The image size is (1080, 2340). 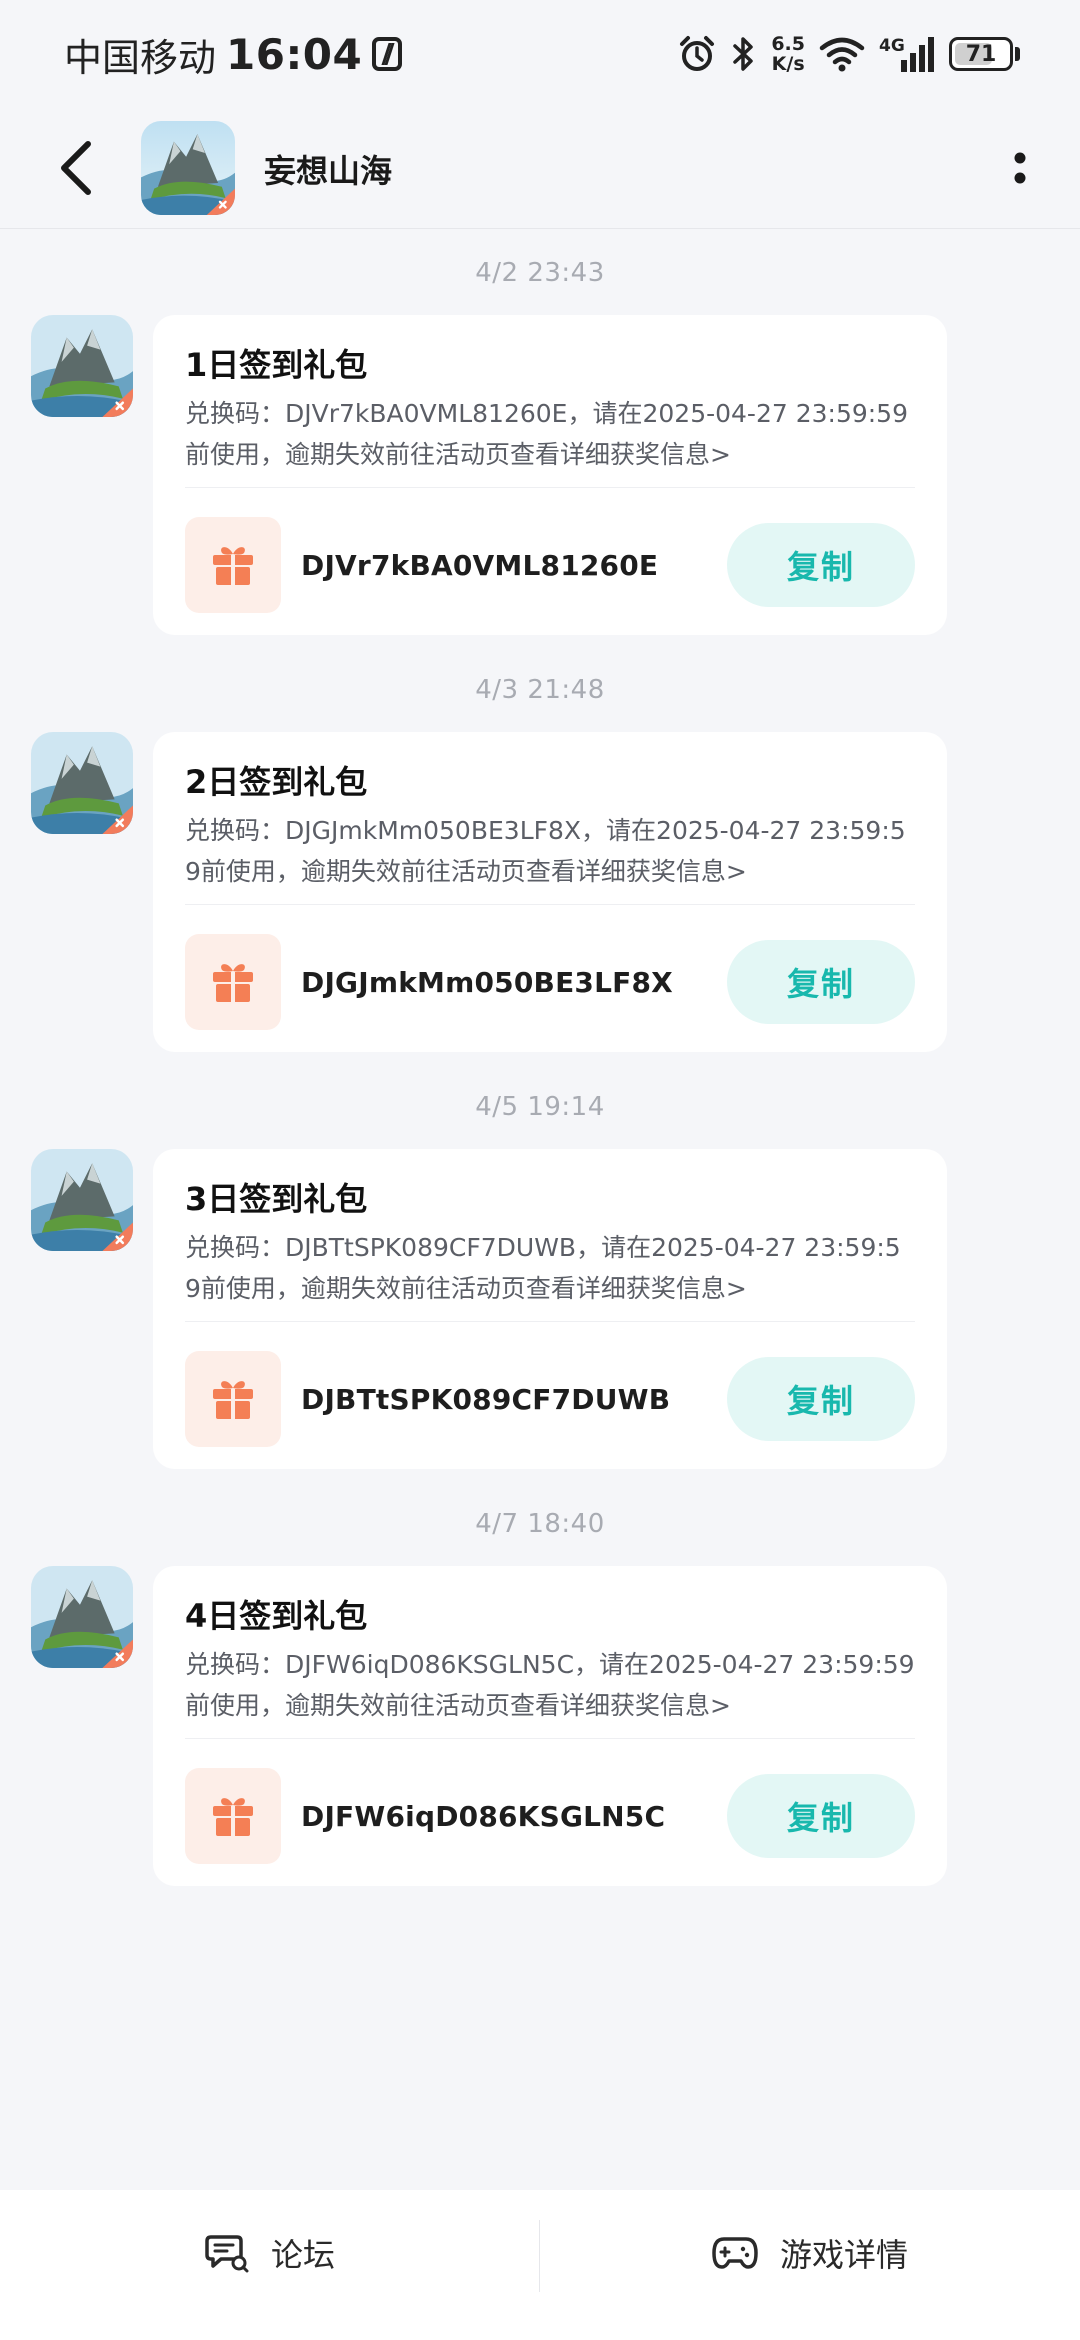 I want to click on status-bar-left: 中国移动 16:04, so click(x=233, y=54).